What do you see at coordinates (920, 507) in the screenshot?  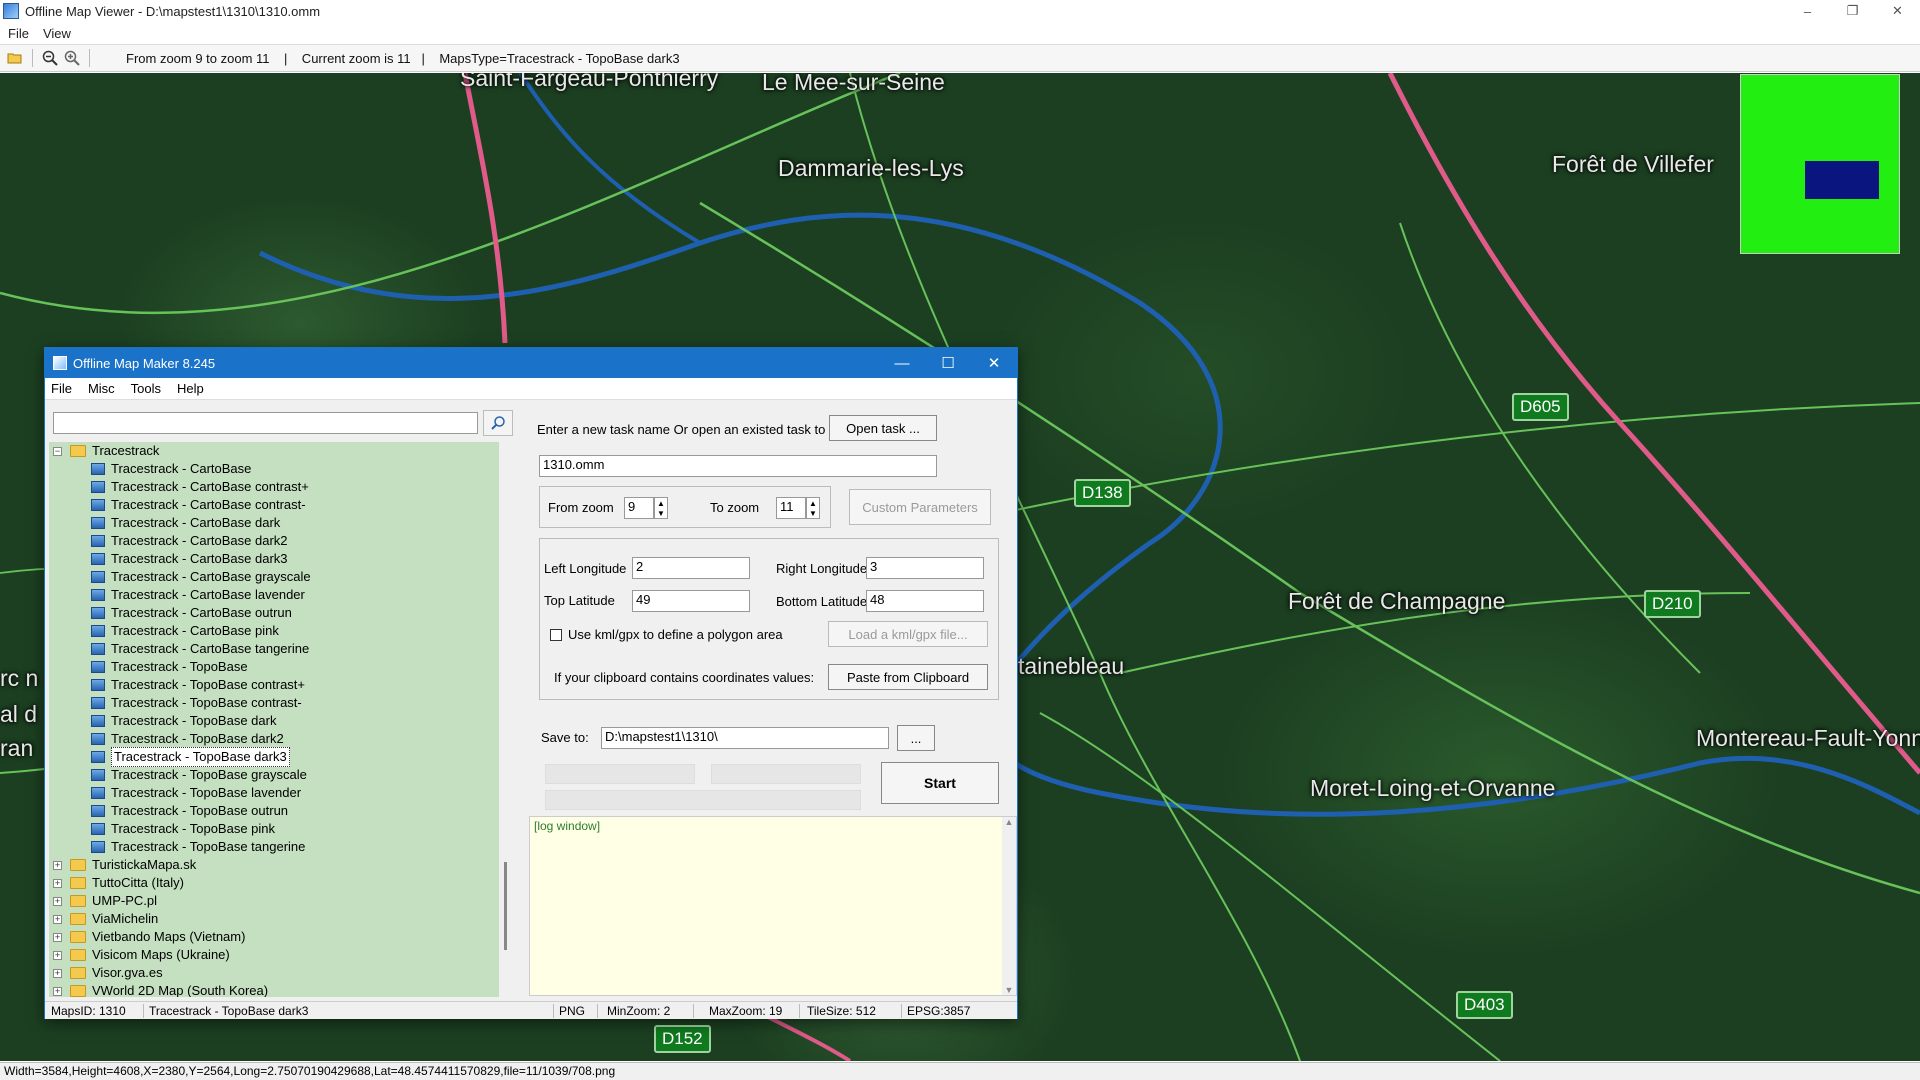 I see `custom-parameters-button: Custom Parameters` at bounding box center [920, 507].